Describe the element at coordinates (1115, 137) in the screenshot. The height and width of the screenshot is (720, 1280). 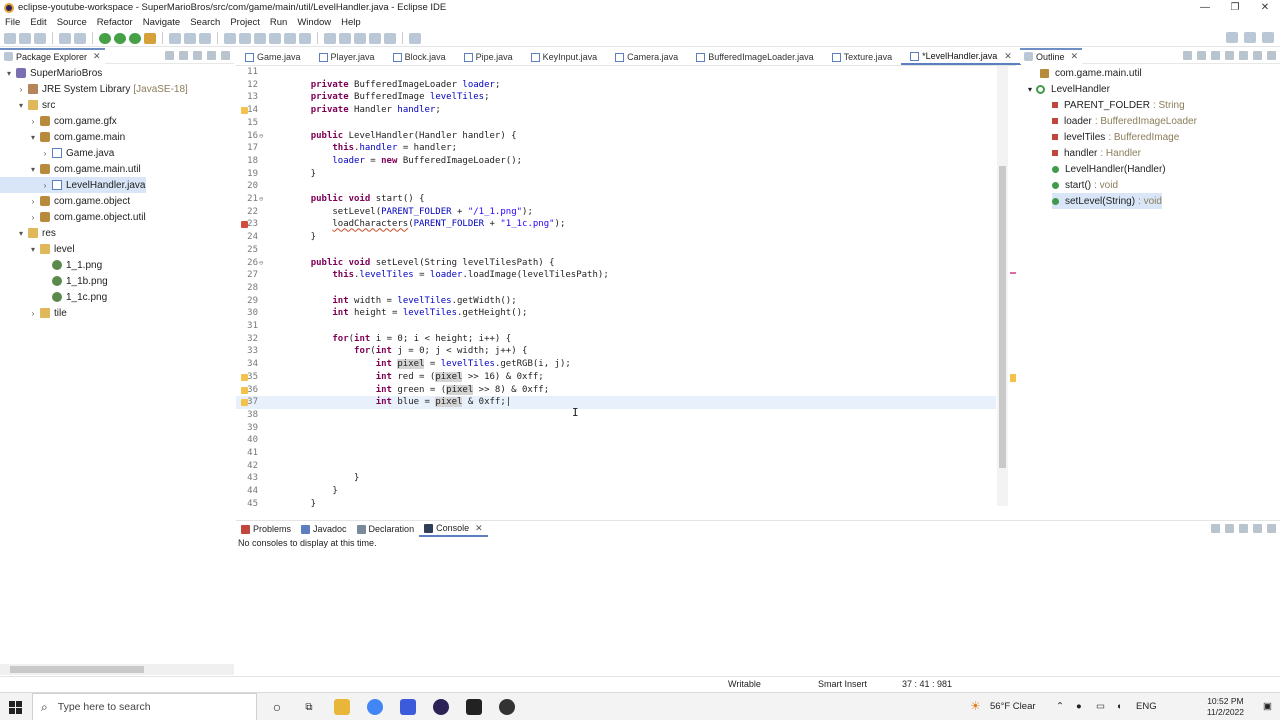
I see `outline-item: levelTiles: BufferedImage` at that location.